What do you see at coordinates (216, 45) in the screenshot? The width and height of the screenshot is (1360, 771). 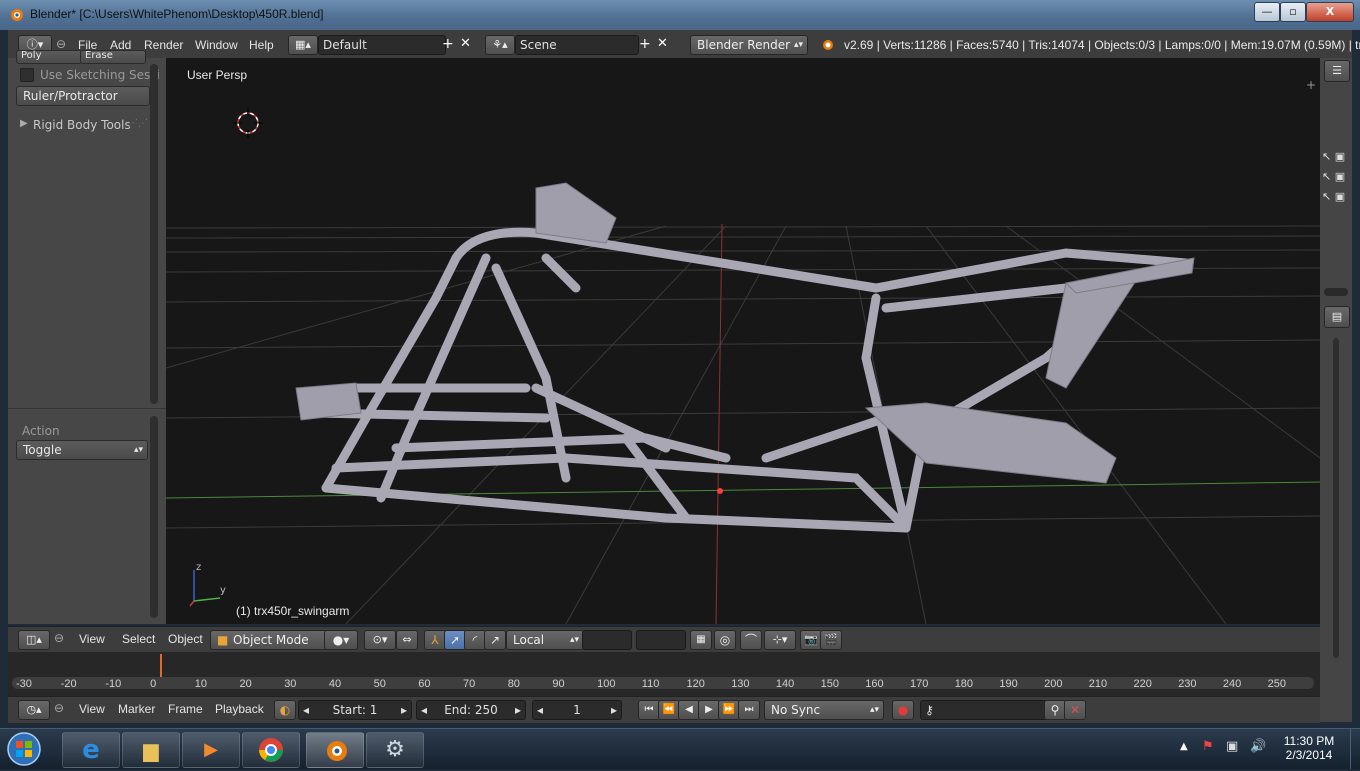 I see `menu-window: Window` at bounding box center [216, 45].